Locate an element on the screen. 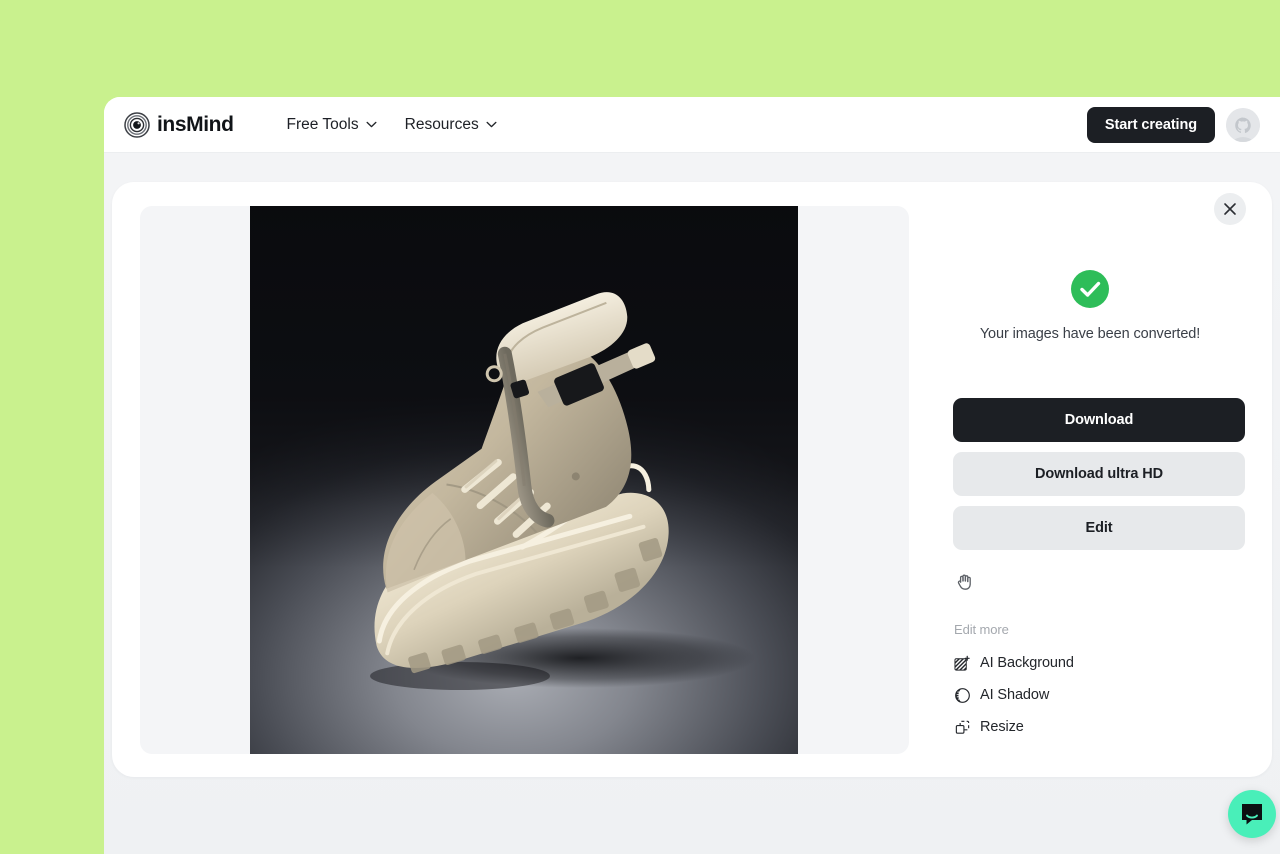  edit-more-item-label: AI Background is located at coordinates (1027, 663).